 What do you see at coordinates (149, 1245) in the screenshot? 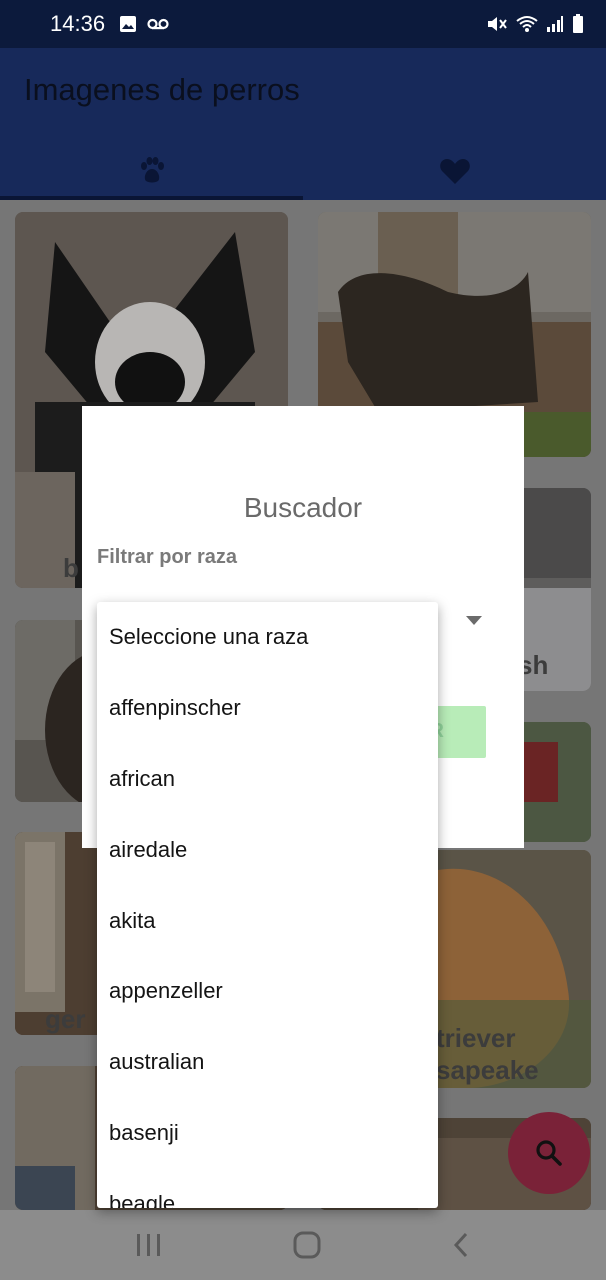
I see `recent-apps-icon` at bounding box center [149, 1245].